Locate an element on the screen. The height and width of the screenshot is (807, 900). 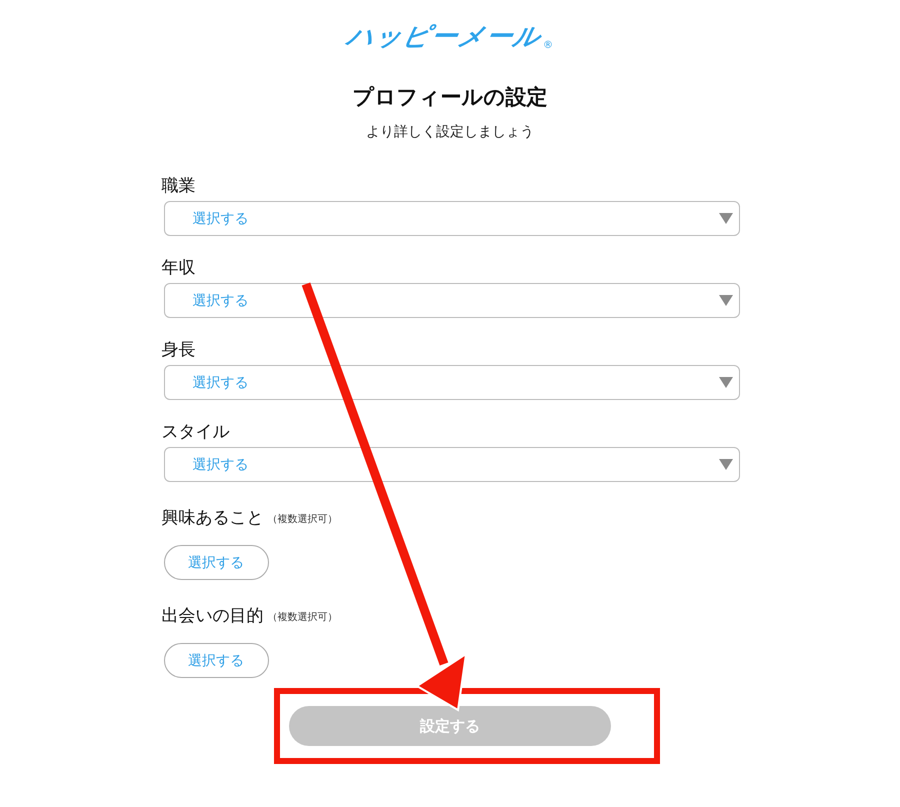
logo: ハッピーメール is located at coordinates (444, 37).